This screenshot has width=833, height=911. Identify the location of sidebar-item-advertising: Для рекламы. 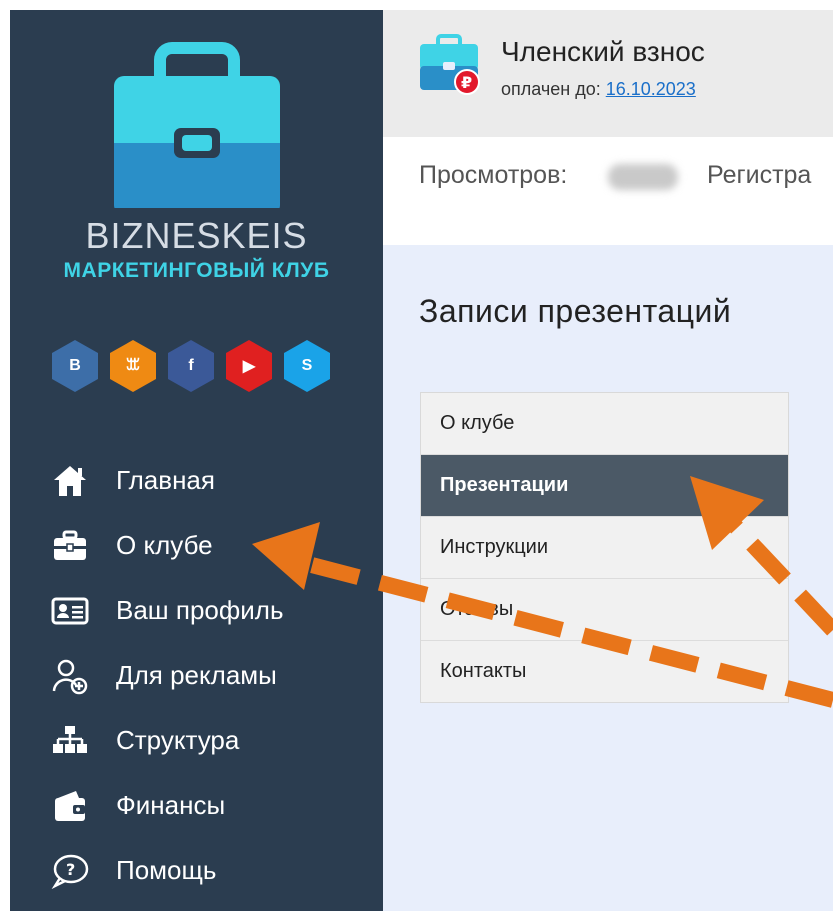
(196, 675).